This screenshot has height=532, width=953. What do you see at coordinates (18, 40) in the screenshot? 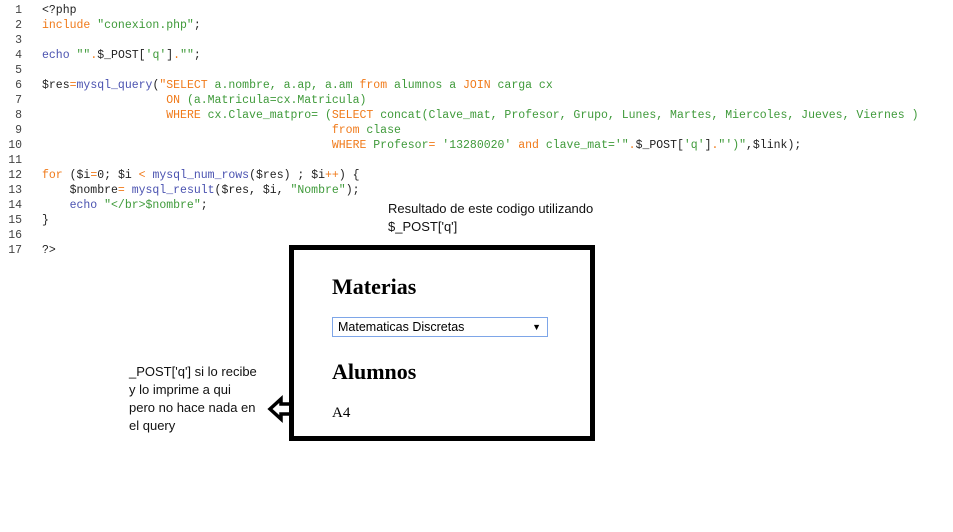
I see `line-number: 3` at bounding box center [18, 40].